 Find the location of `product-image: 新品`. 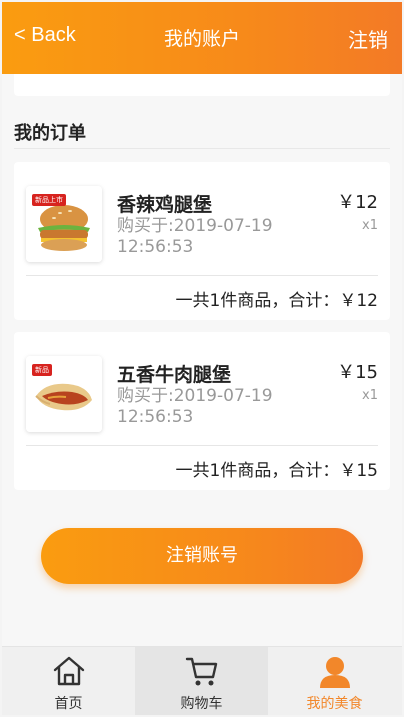

product-image: 新品 is located at coordinates (64, 394).